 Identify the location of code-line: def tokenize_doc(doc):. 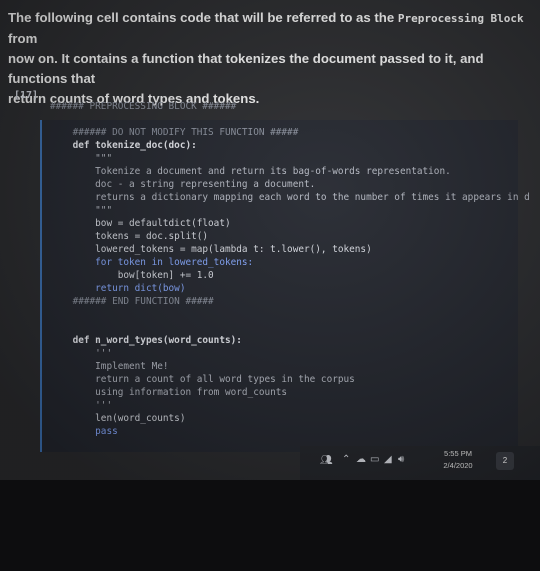
(123, 145).